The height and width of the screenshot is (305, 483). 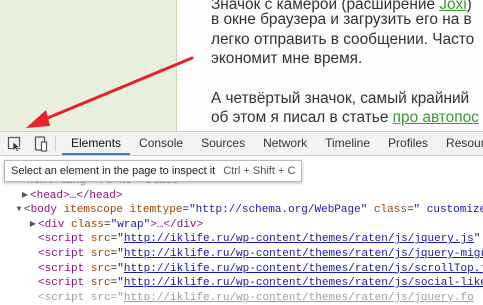 I want to click on device-toolbar-button, so click(x=41, y=143).